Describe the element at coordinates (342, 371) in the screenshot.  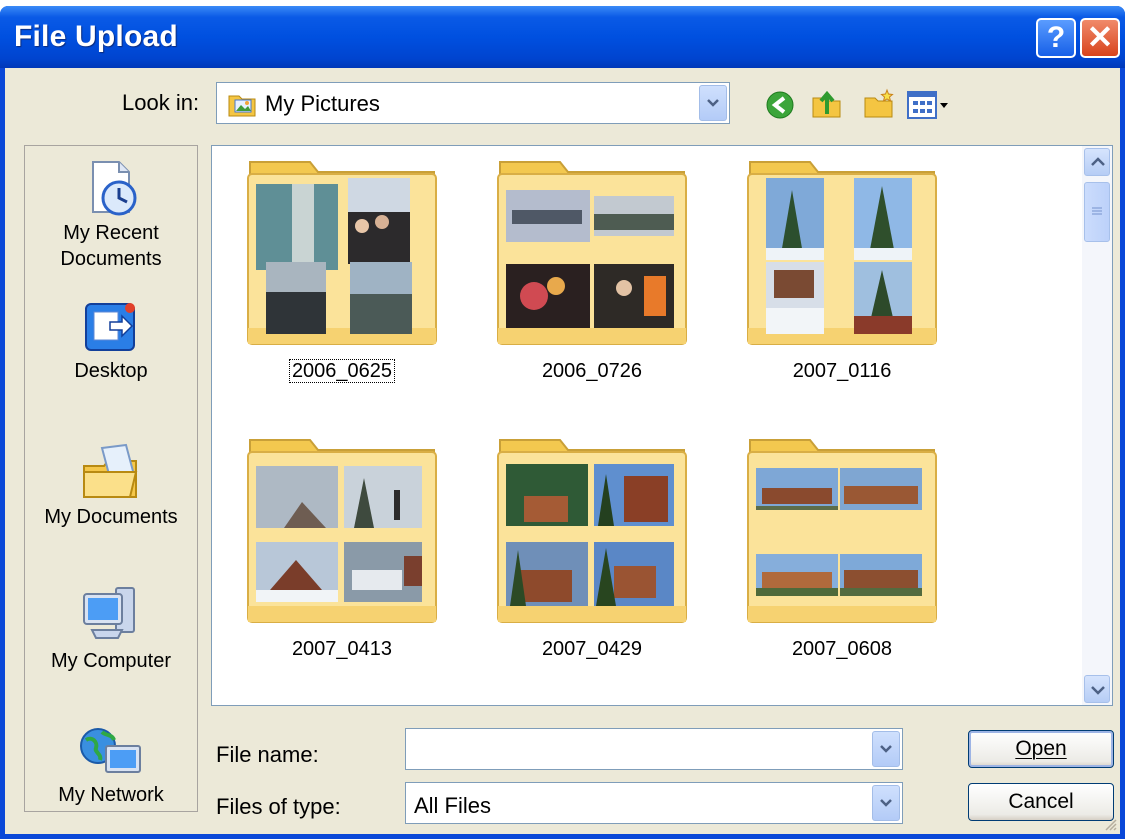
I see `folder-name: 2006_0625` at that location.